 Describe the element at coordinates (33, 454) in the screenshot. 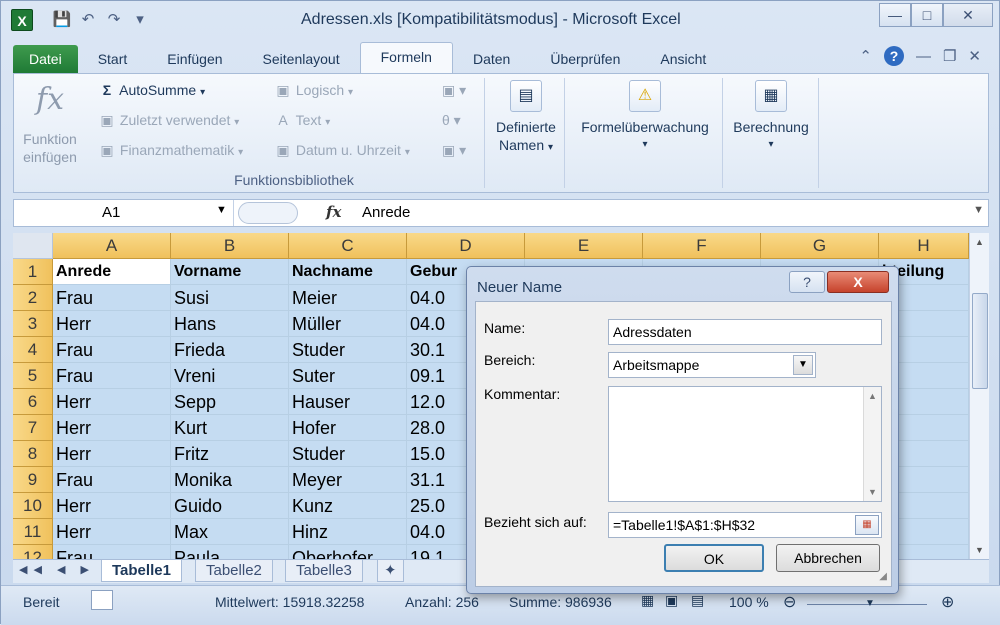

I see `row-header: 8` at that location.